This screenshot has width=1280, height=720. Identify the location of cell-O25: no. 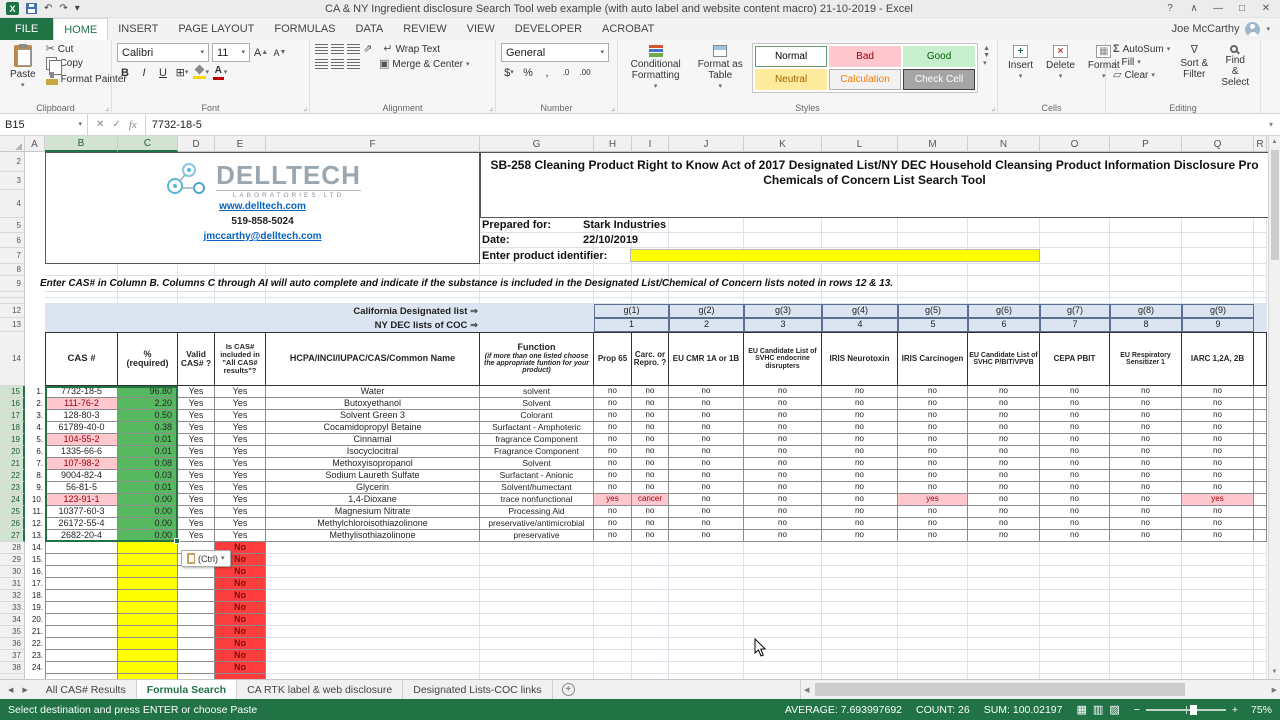
(1075, 512).